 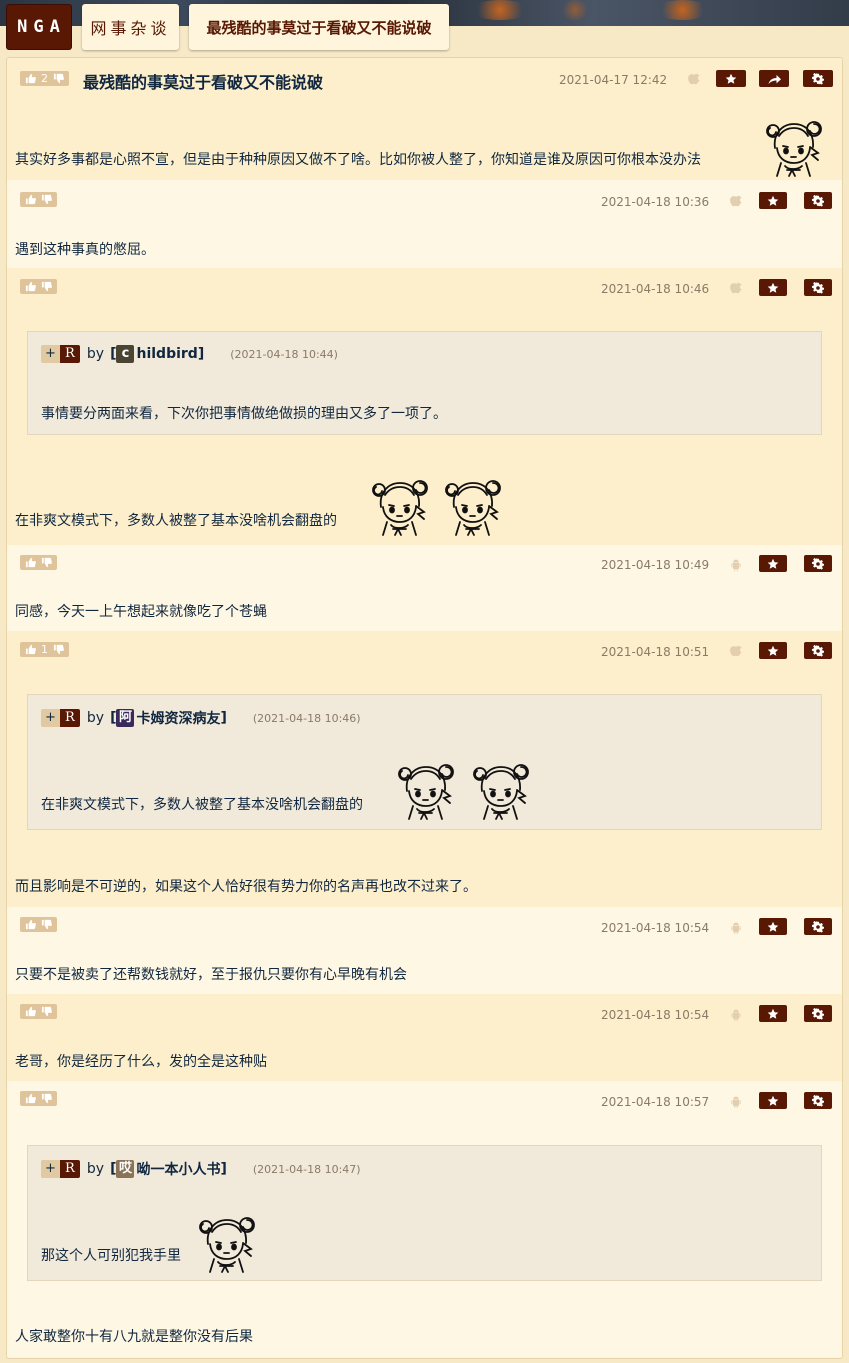 What do you see at coordinates (655, 1015) in the screenshot?
I see `post-date: 2021-04-18 10:54` at bounding box center [655, 1015].